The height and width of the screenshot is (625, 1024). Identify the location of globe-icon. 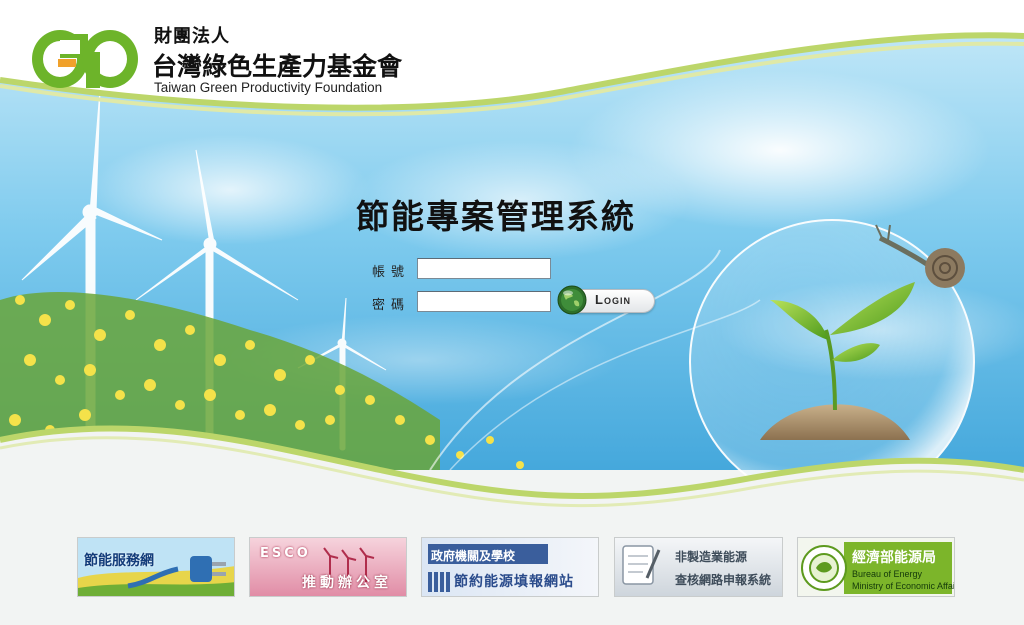
(572, 300).